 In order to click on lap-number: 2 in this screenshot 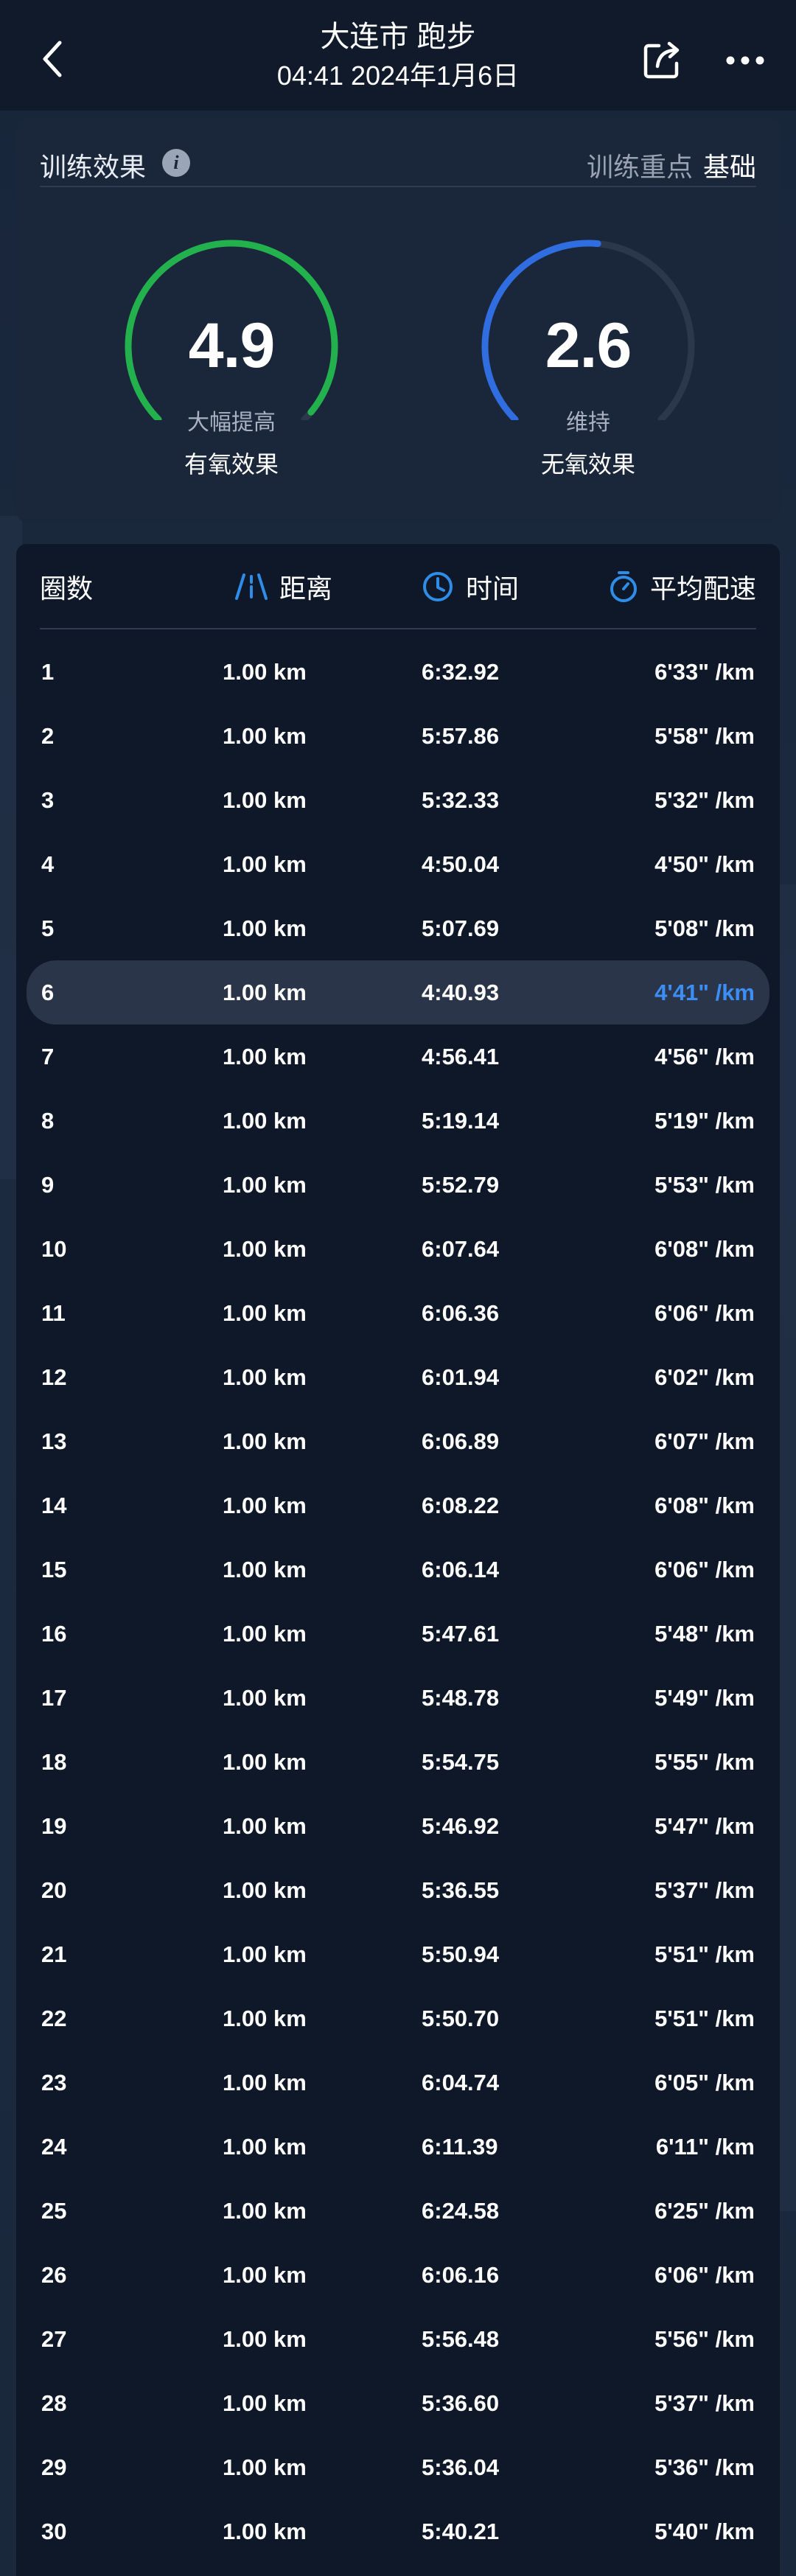, I will do `click(48, 736)`.